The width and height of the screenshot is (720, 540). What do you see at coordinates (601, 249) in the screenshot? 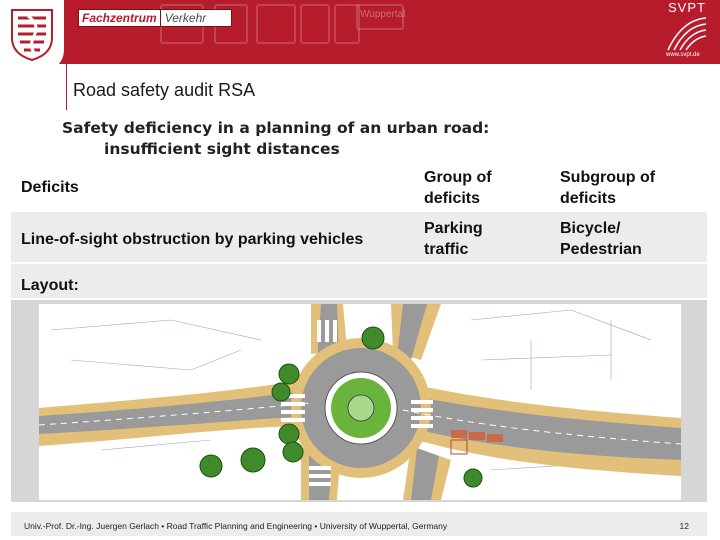
I see `cell-subgroup-line-2: Pedestrian` at bounding box center [601, 249].